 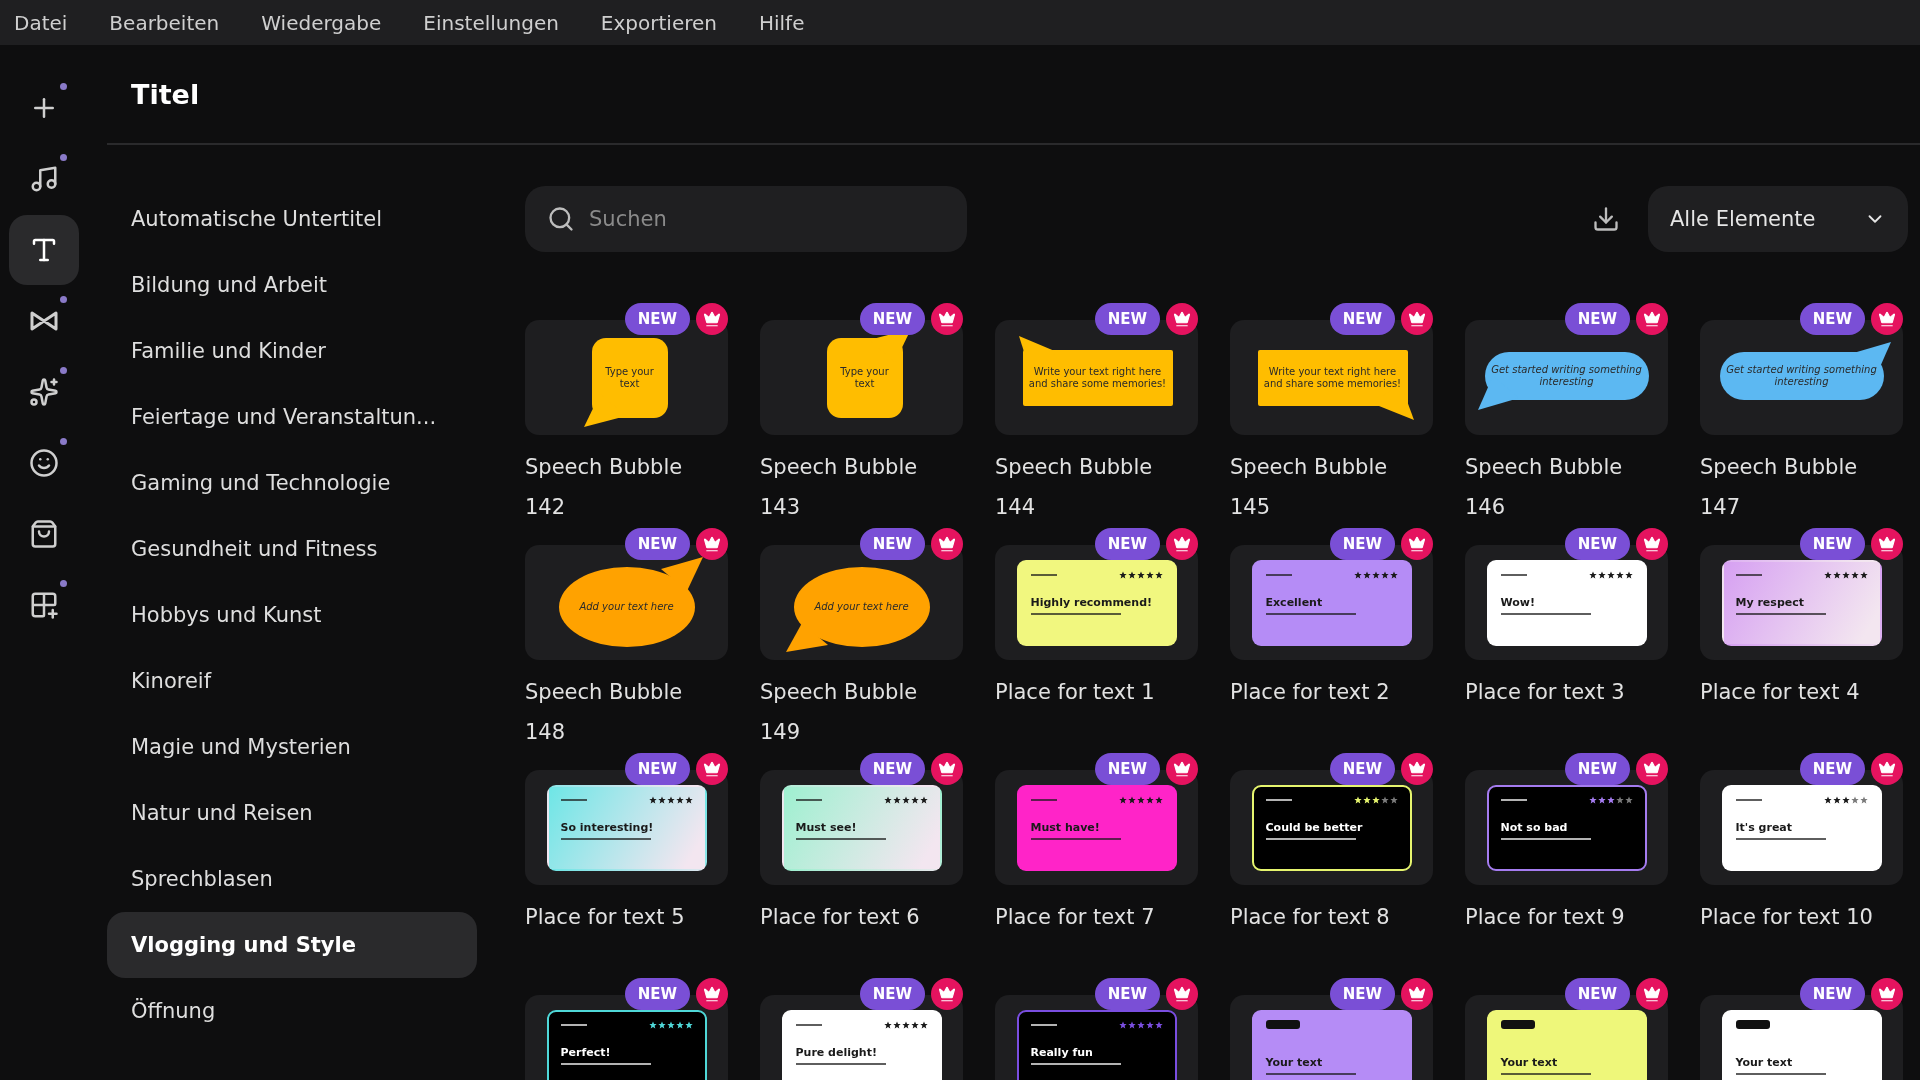 I want to click on card-headline: Not so bad, so click(x=1534, y=827).